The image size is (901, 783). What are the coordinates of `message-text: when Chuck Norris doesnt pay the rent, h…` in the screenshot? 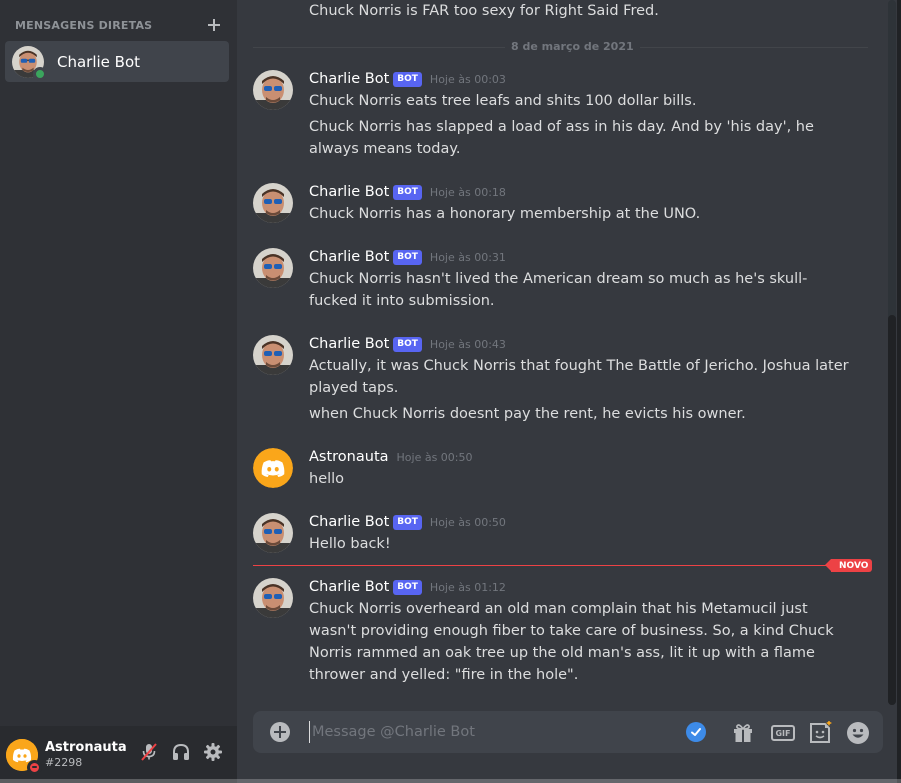 It's located at (527, 414).